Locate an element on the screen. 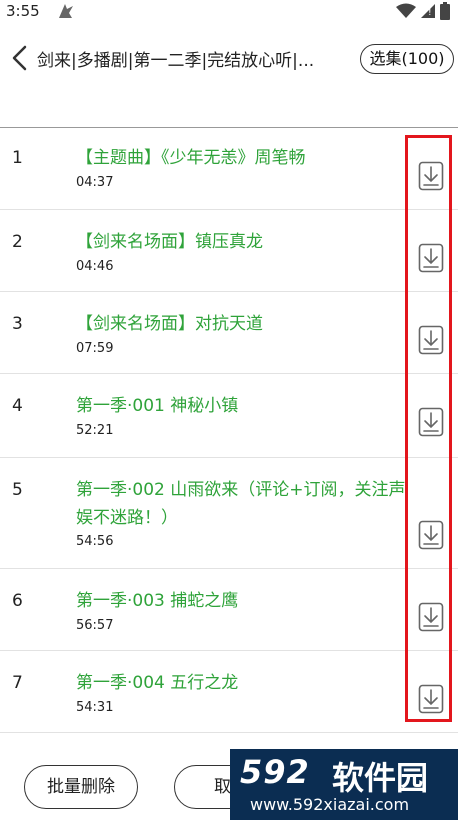 This screenshot has height=820, width=458. batch-delete-button: 批量删除 is located at coordinates (81, 787).